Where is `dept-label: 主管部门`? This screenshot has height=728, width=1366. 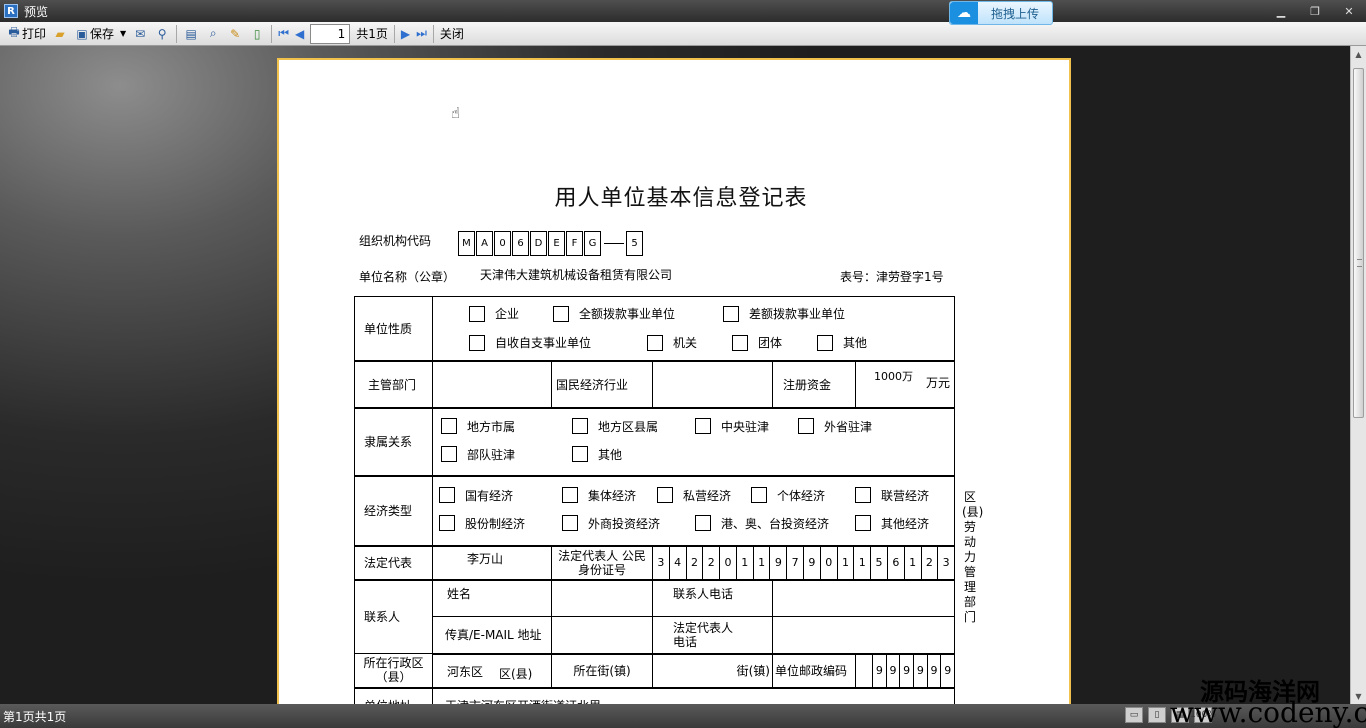 dept-label: 主管部门 is located at coordinates (393, 384).